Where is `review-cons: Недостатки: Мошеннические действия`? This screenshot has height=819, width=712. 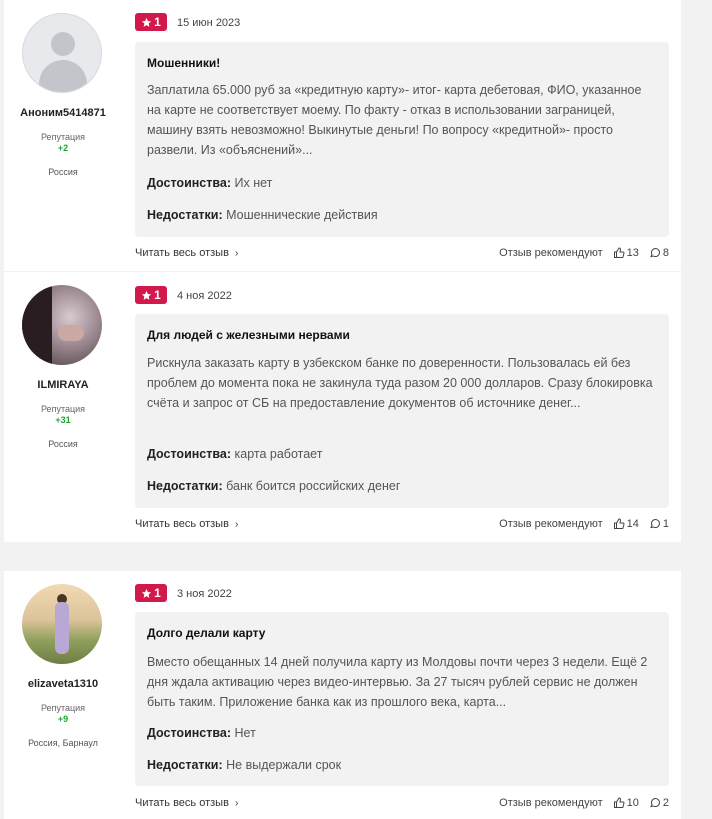 review-cons: Недостатки: Мошеннические действия is located at coordinates (262, 215).